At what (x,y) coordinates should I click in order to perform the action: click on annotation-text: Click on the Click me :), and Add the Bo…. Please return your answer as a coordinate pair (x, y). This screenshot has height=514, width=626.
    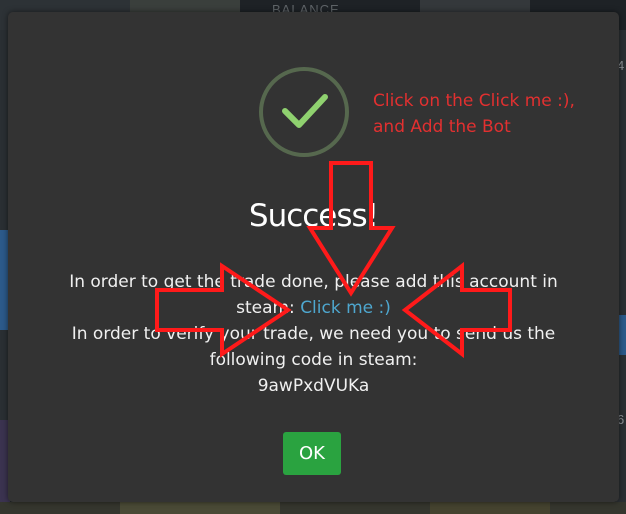
    Looking at the image, I should click on (474, 114).